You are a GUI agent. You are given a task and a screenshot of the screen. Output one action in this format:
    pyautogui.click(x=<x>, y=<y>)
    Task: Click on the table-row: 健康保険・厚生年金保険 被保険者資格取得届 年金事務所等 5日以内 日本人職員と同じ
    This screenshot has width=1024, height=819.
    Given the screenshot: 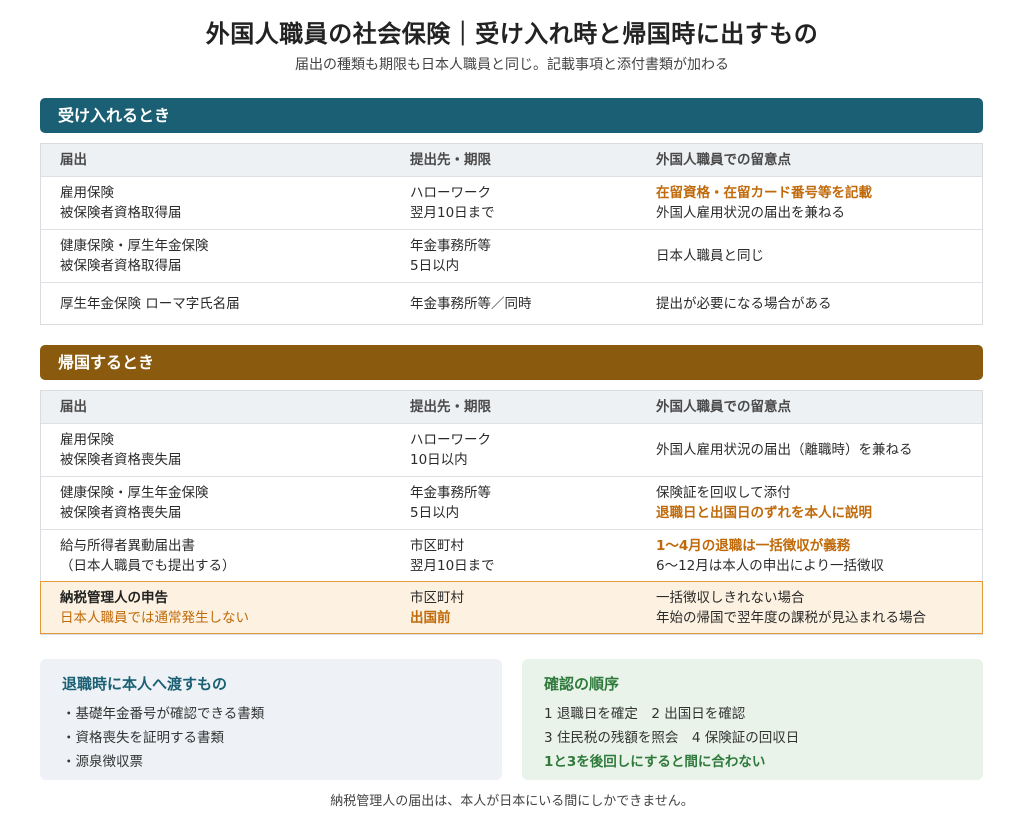 What is the action you would take?
    pyautogui.click(x=511, y=255)
    